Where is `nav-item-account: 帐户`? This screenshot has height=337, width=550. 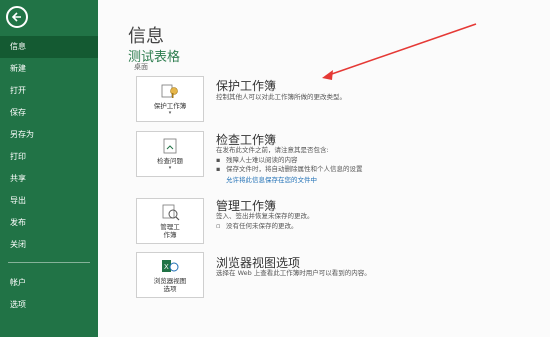
nav-item-account: 帐户 is located at coordinates (49, 283).